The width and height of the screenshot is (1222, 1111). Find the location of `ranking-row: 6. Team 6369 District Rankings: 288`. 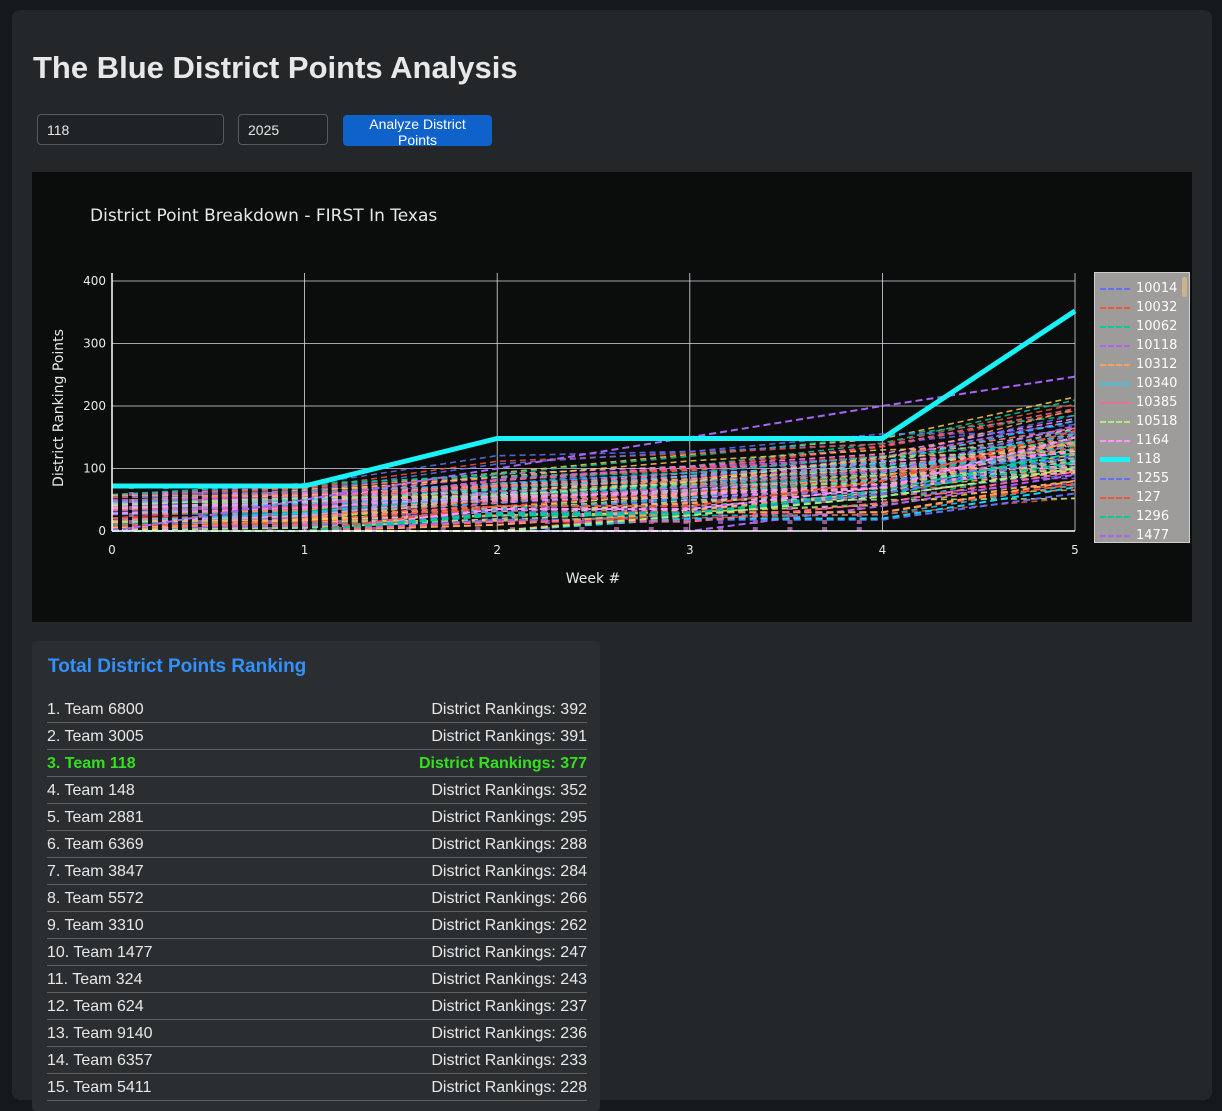

ranking-row: 6. Team 6369 District Rankings: 288 is located at coordinates (317, 844).